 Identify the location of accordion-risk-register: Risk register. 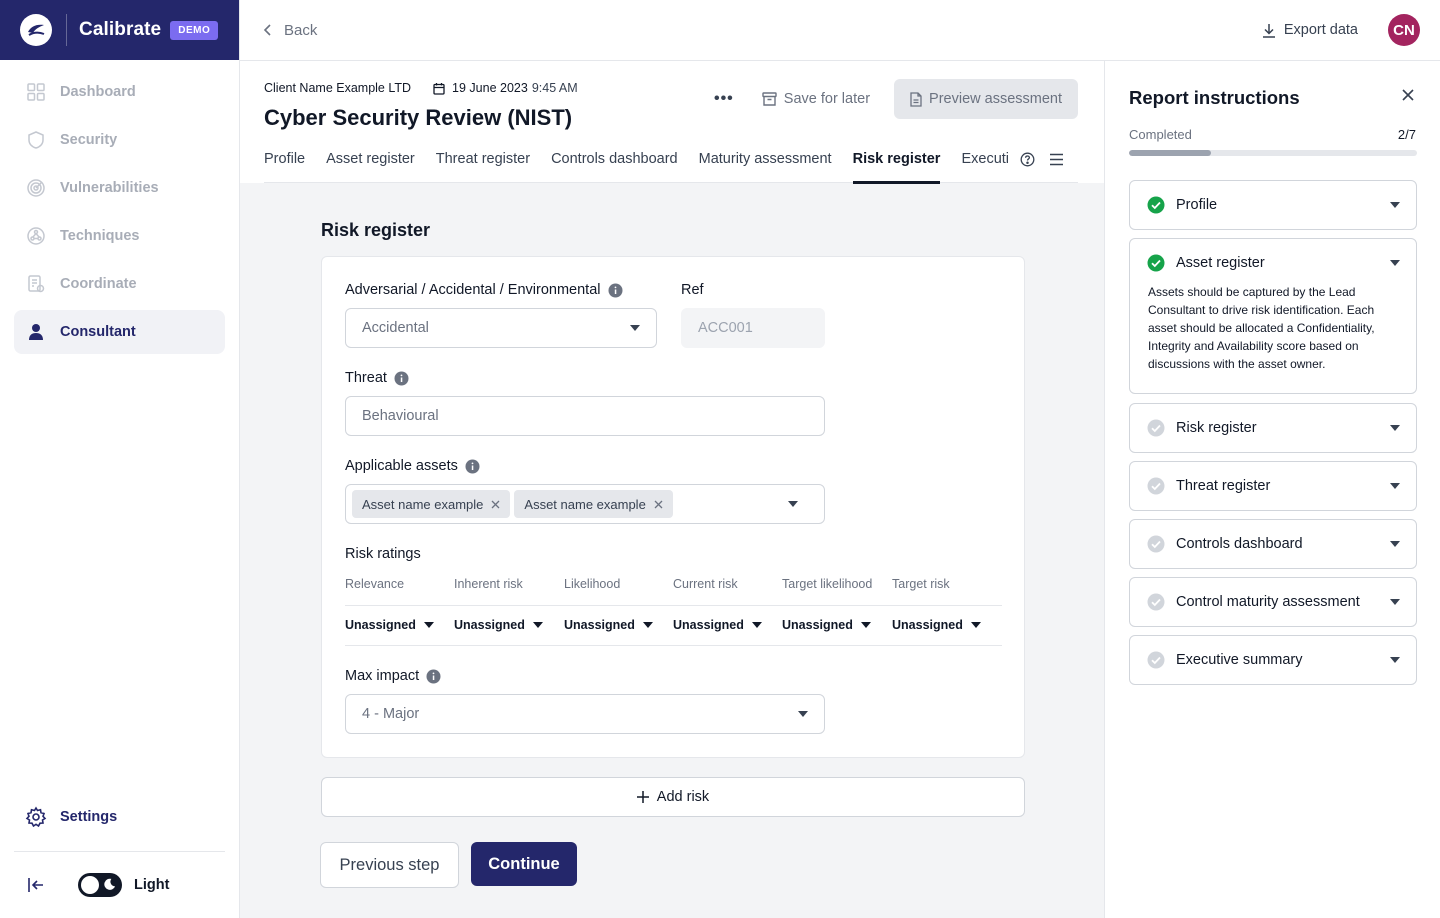
(1273, 428).